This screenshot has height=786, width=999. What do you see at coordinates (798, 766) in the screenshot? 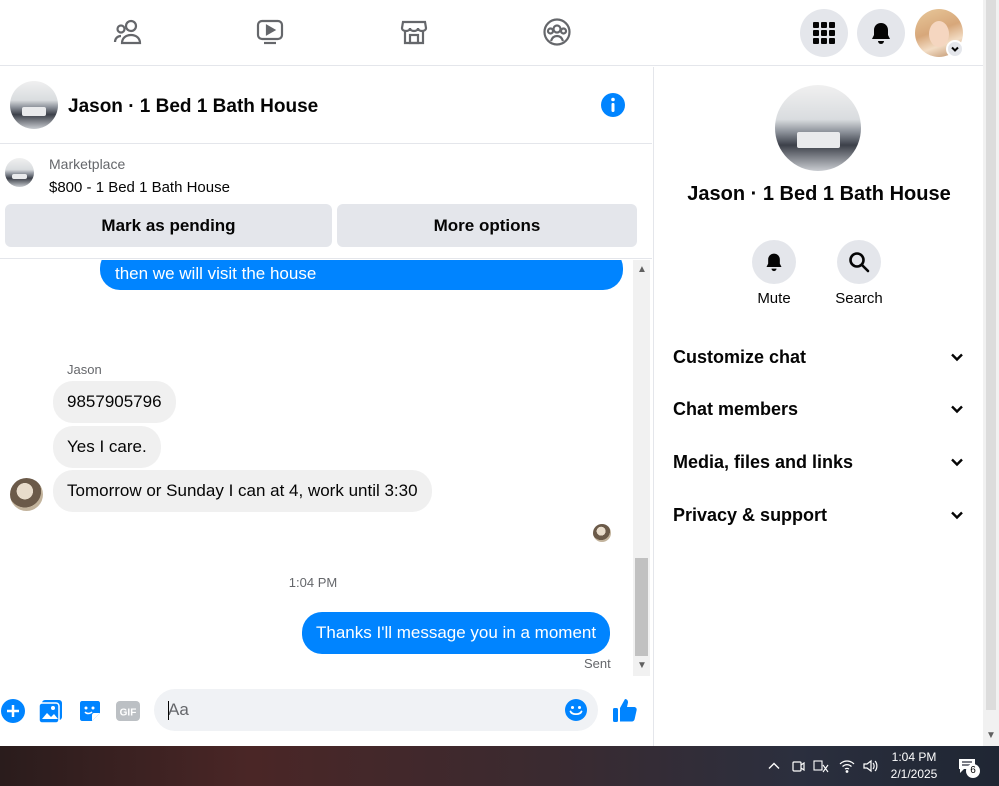
I see `meet-now-icon` at bounding box center [798, 766].